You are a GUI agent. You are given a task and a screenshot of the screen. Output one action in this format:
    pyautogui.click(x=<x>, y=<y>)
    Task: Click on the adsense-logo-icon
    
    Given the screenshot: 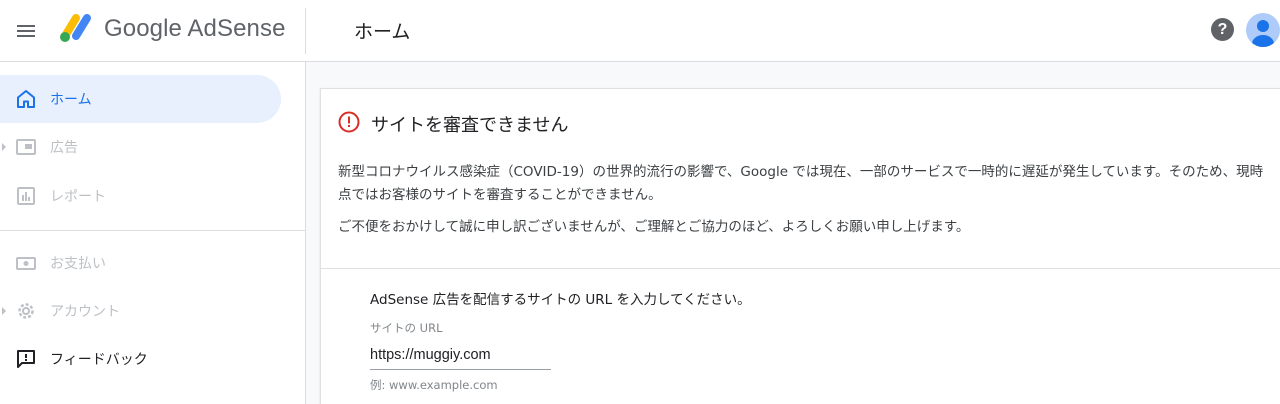 What is the action you would take?
    pyautogui.click(x=76, y=28)
    